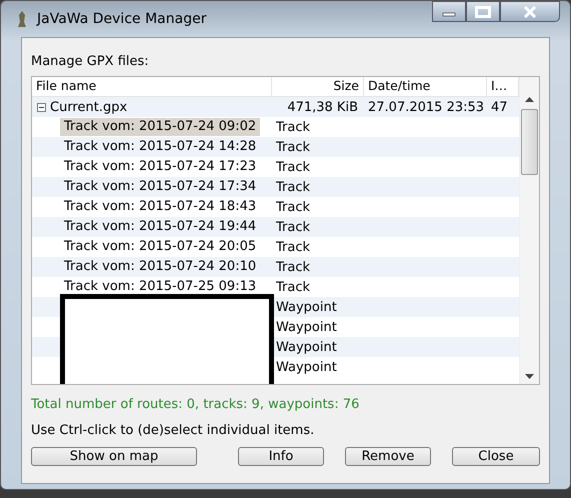 This screenshot has height=498, width=571. What do you see at coordinates (160, 207) in the screenshot?
I see `track-name: Track vom: 2015-07-24 18:43` at bounding box center [160, 207].